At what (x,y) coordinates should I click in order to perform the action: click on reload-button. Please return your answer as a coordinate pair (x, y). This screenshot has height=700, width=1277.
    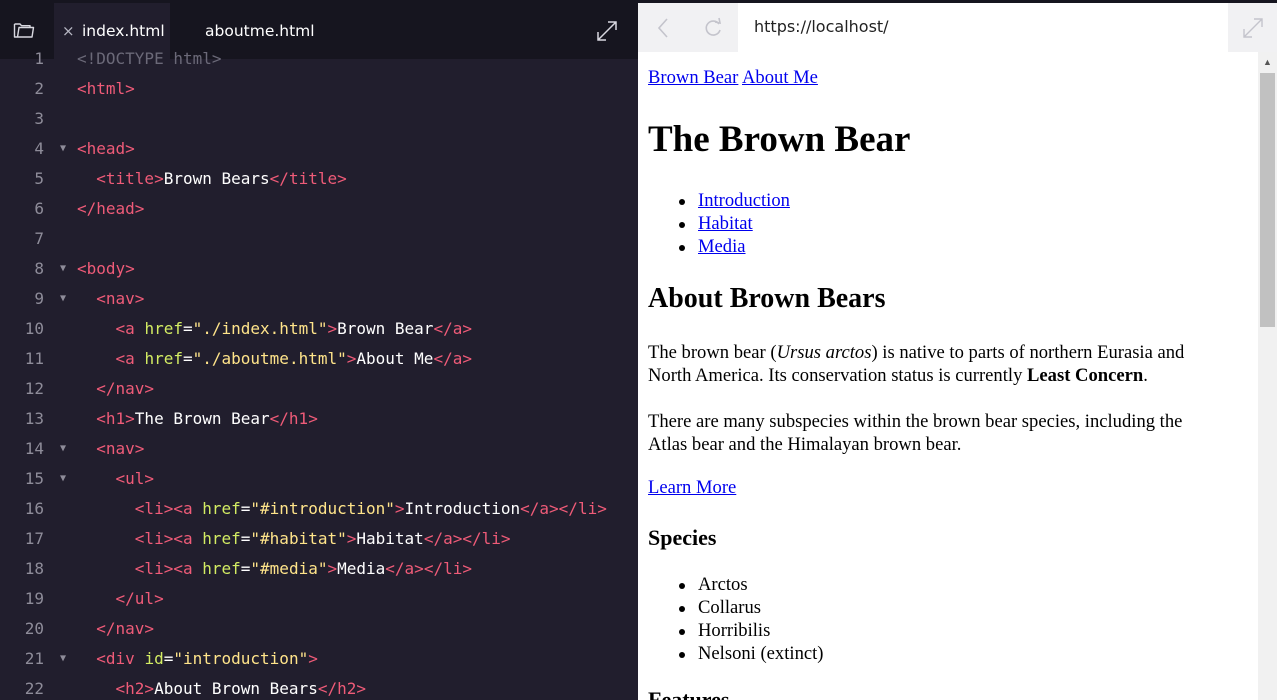
    Looking at the image, I should click on (713, 27).